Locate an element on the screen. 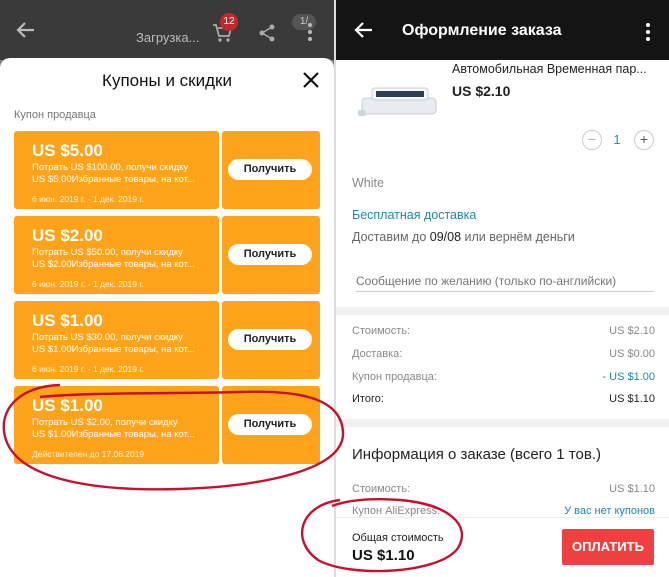  delivery-estimate: Доставим до 09/08 или вернём деньги is located at coordinates (463, 237).